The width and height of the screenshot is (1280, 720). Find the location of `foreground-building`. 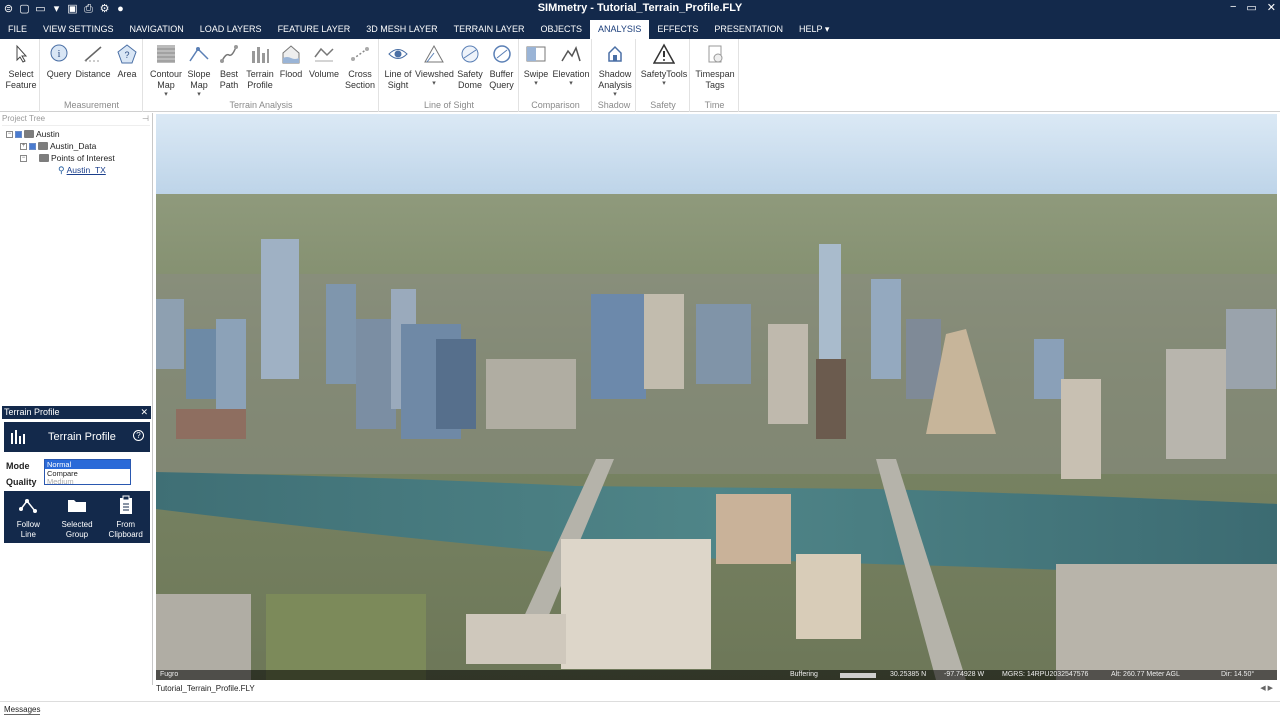

foreground-building is located at coordinates (636, 604).